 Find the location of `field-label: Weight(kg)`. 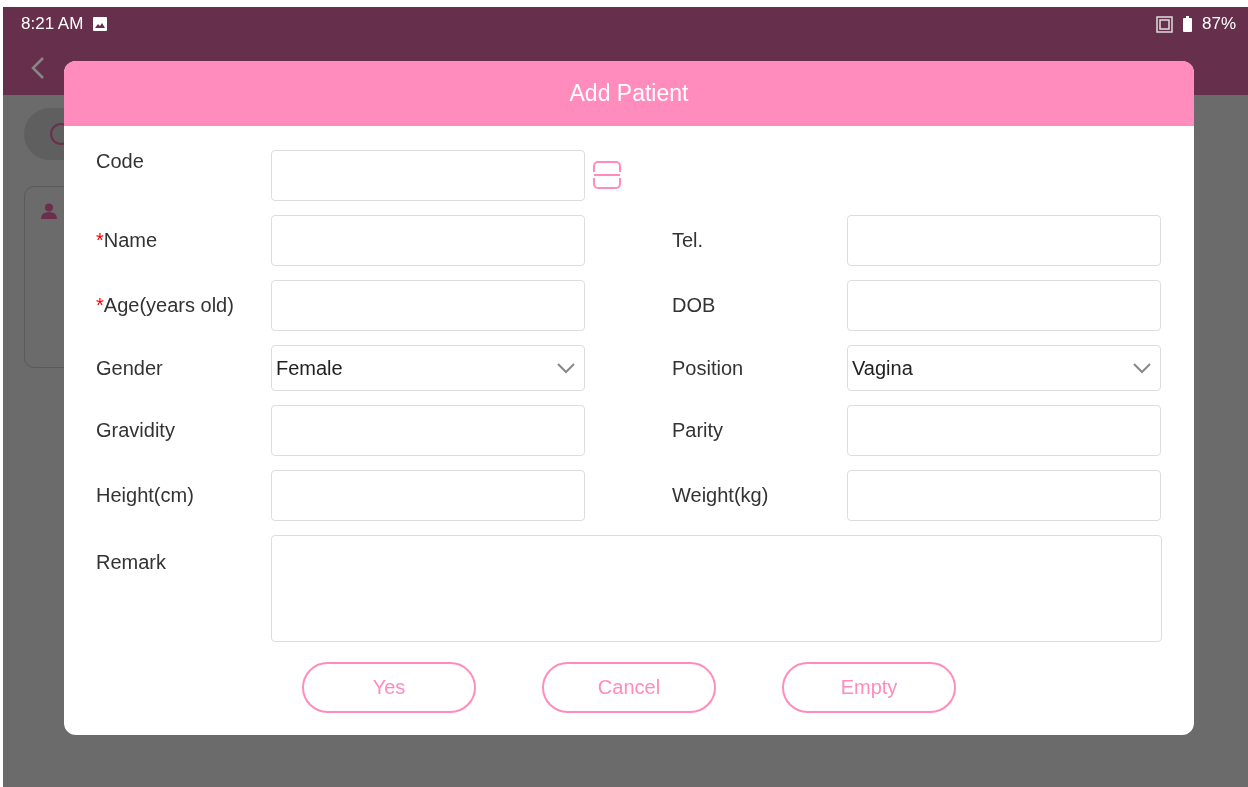

field-label: Weight(kg) is located at coordinates (720, 495).